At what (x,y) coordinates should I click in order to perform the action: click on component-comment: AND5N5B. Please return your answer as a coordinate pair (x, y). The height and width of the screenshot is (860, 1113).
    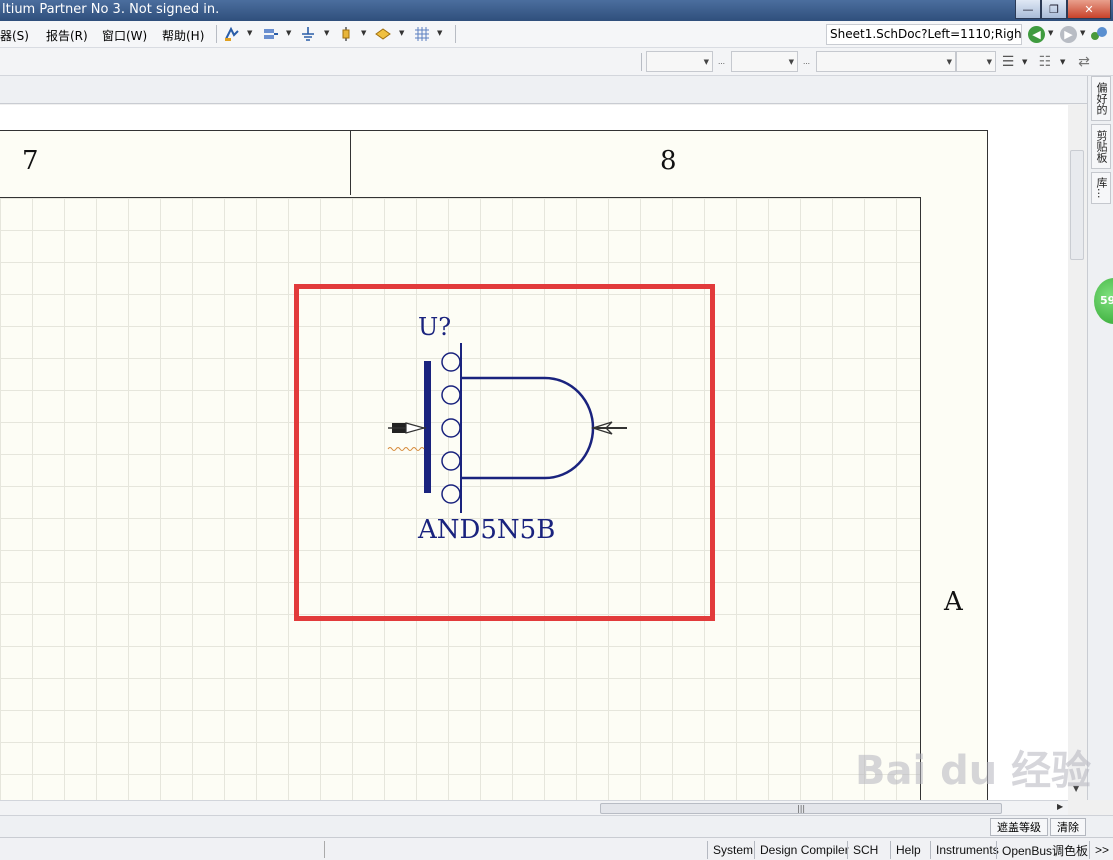
    Looking at the image, I should click on (486, 530).